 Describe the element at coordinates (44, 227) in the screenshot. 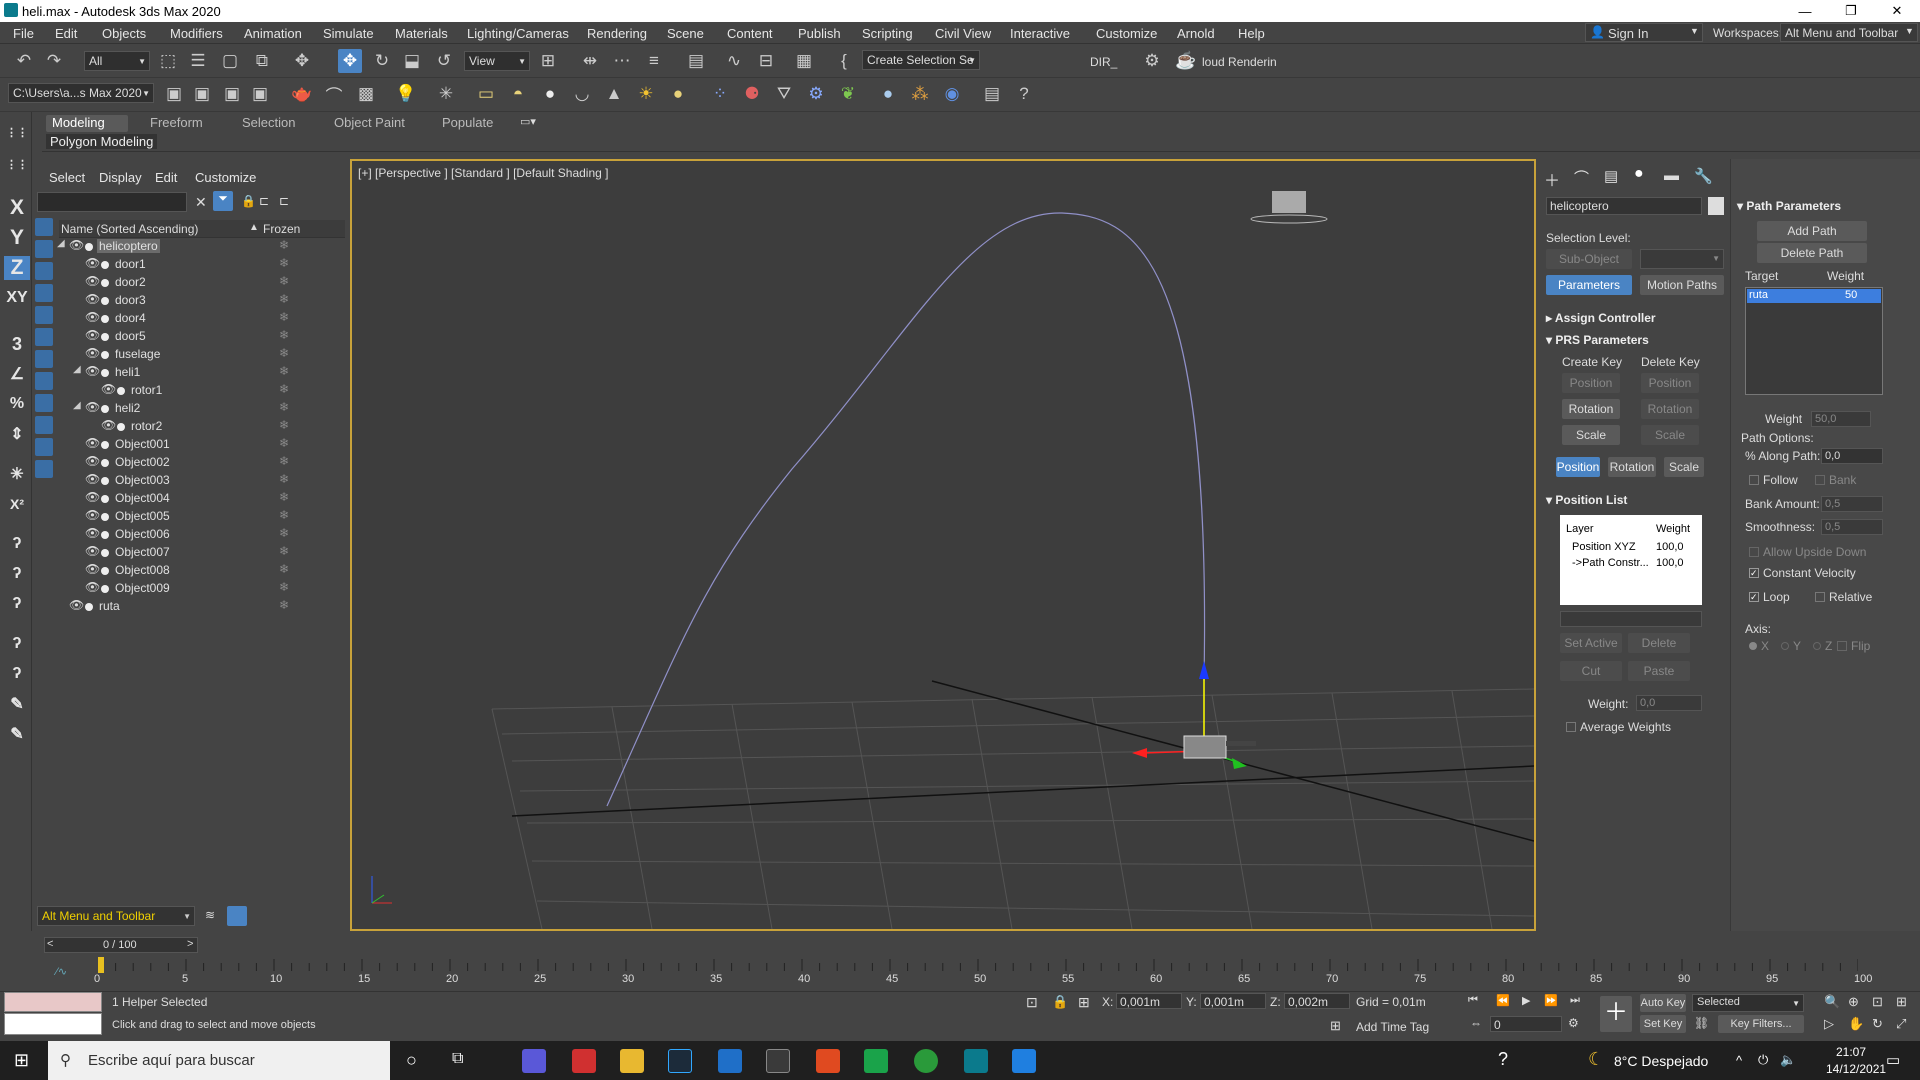

I see `filter-geometry-icon` at that location.